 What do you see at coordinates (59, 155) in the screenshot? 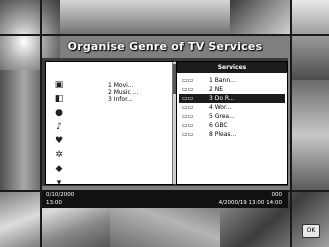
I see `sports-icon: ✲` at bounding box center [59, 155].